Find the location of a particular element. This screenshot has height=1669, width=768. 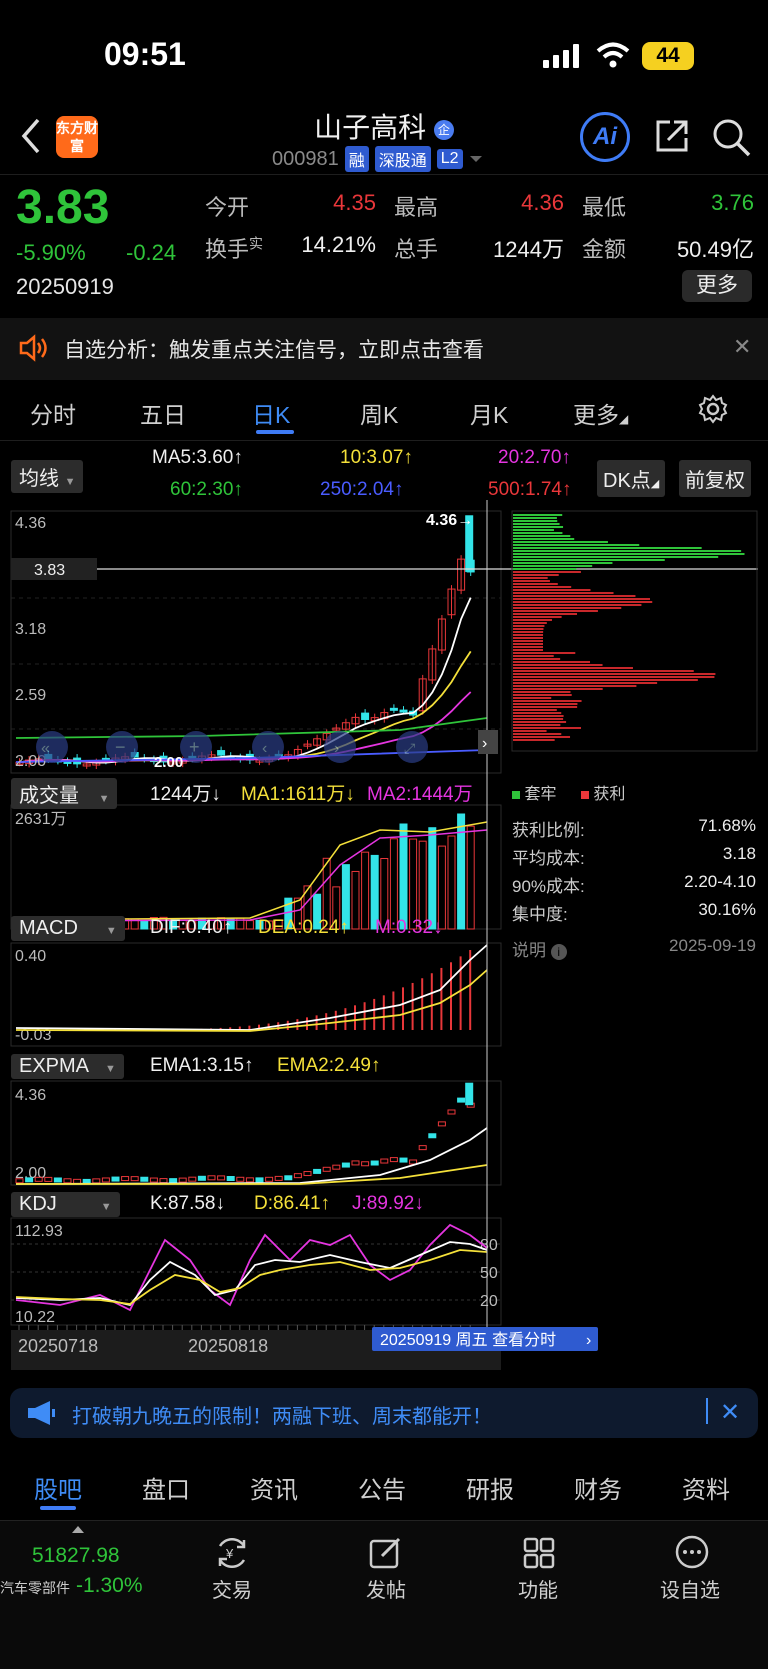

prev-icon: ‹ is located at coordinates (264, 748).